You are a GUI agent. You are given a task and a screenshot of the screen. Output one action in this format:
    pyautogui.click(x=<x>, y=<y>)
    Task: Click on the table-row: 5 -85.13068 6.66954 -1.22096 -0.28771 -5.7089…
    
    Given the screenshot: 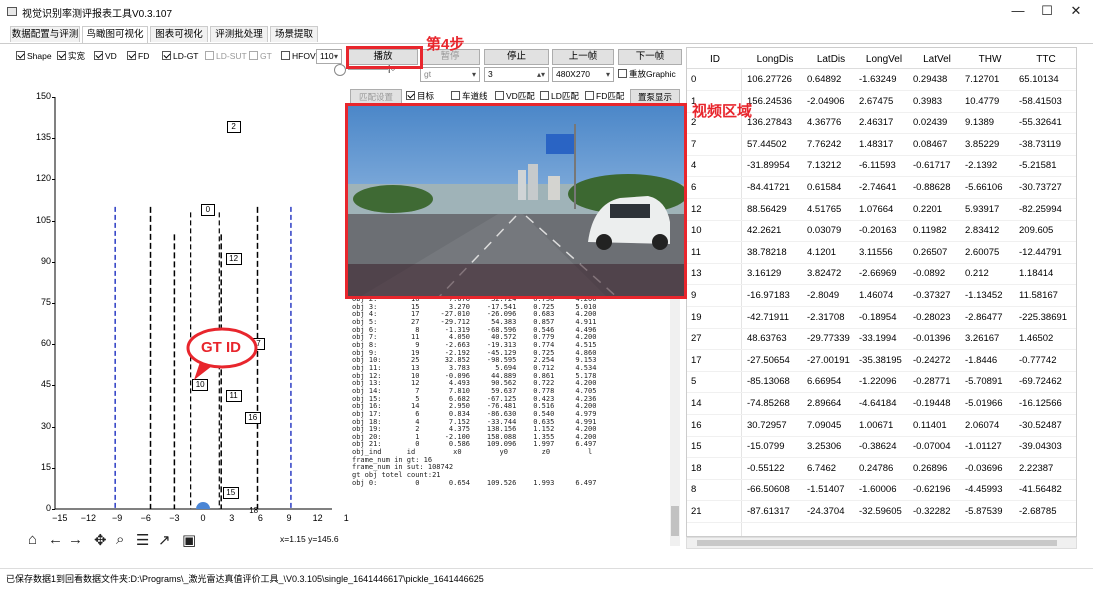 What is the action you would take?
    pyautogui.click(x=881, y=383)
    